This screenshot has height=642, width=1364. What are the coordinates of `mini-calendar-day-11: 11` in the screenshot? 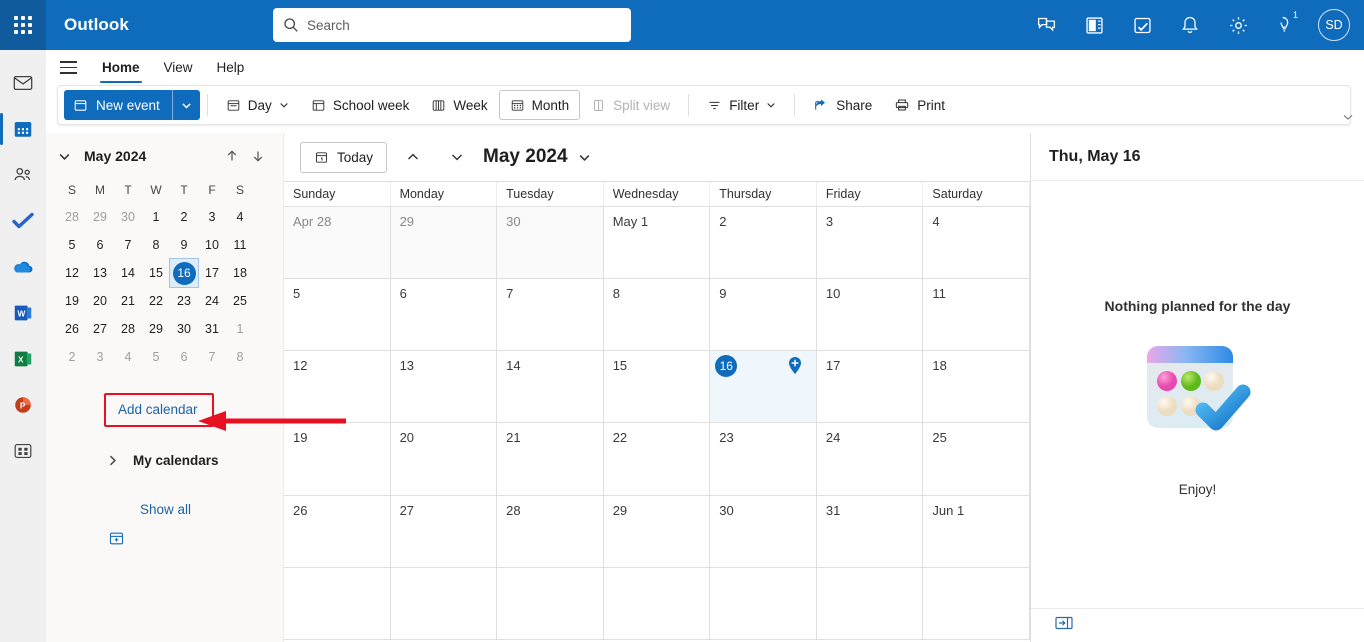 It's located at (240, 245).